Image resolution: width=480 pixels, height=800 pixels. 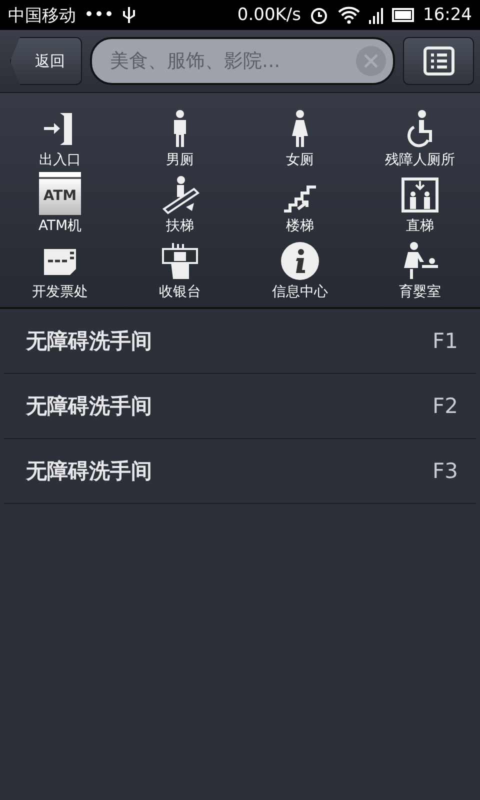 I want to click on result-row: 无障碍洗手间 F2, so click(x=240, y=406).